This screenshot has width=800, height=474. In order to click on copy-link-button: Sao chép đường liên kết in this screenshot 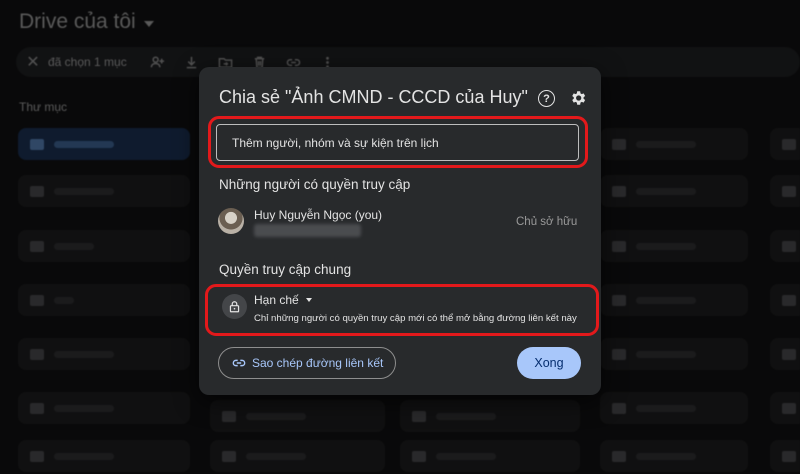, I will do `click(307, 363)`.